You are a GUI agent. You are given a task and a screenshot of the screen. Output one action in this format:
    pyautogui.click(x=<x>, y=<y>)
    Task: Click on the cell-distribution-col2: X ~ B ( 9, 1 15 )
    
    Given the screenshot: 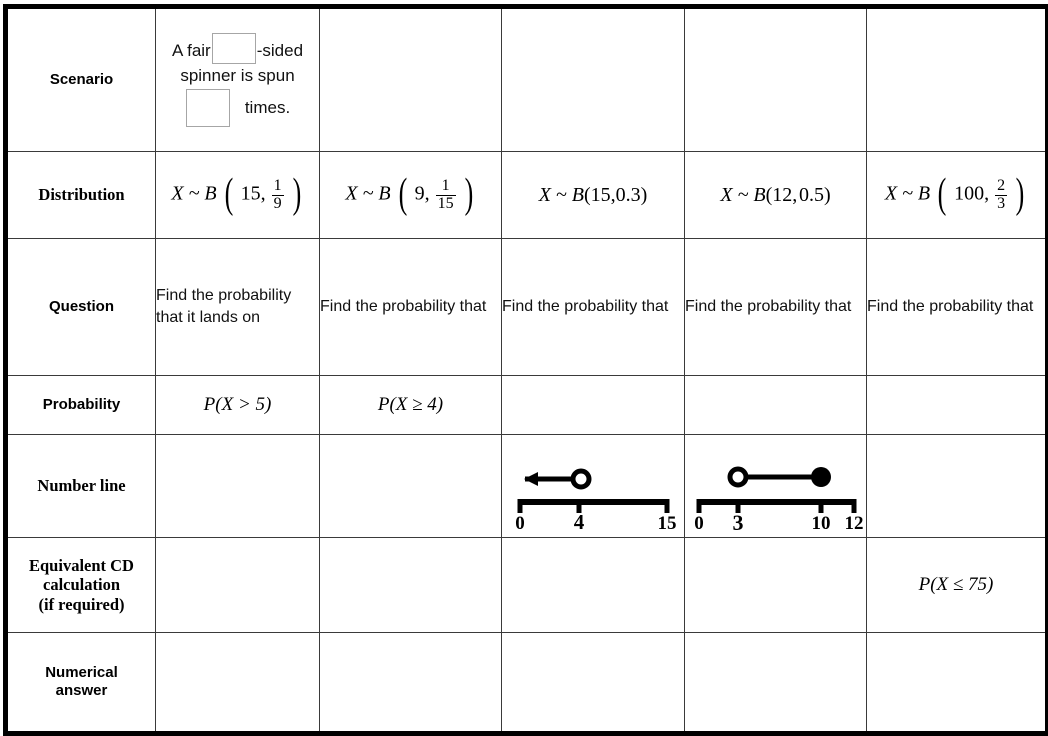 What is the action you would take?
    pyautogui.click(x=410, y=195)
    